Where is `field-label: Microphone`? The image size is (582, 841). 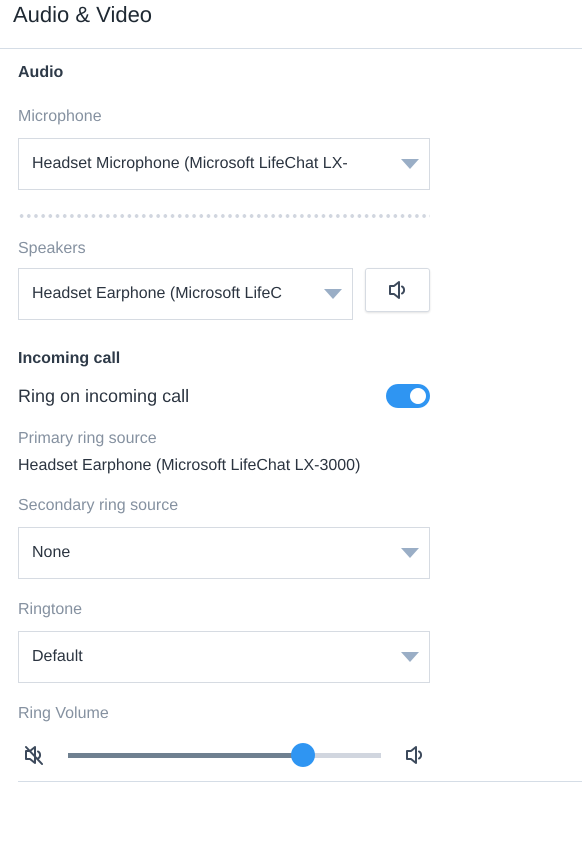
field-label: Microphone is located at coordinates (60, 117).